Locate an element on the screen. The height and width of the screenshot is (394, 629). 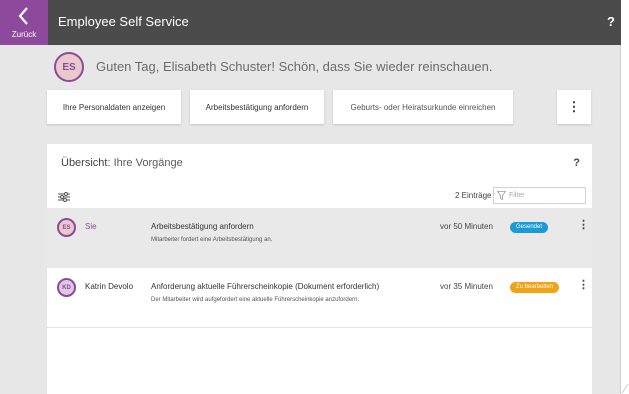
top-bar: Zurück Employee Self Service ? is located at coordinates (310, 22).